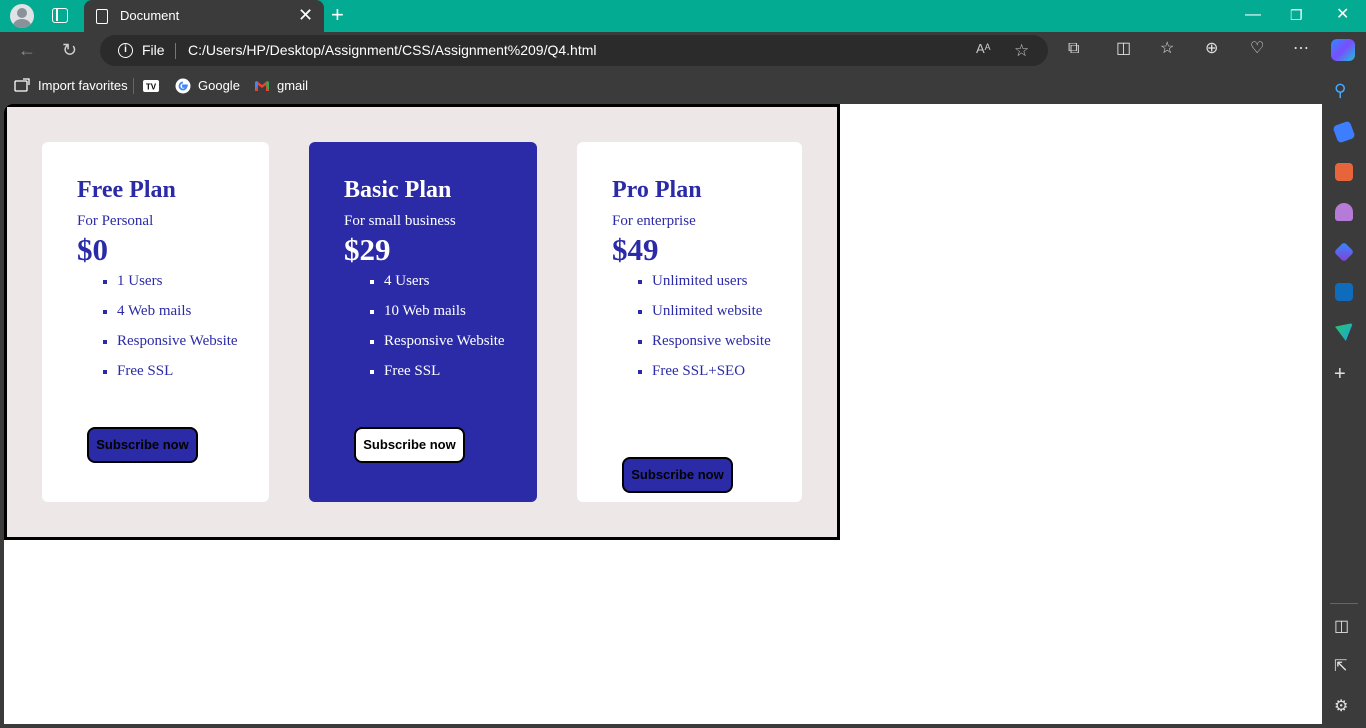 The image size is (1366, 728). Describe the element at coordinates (454, 281) in the screenshot. I see `feature-item: 4 Users` at that location.